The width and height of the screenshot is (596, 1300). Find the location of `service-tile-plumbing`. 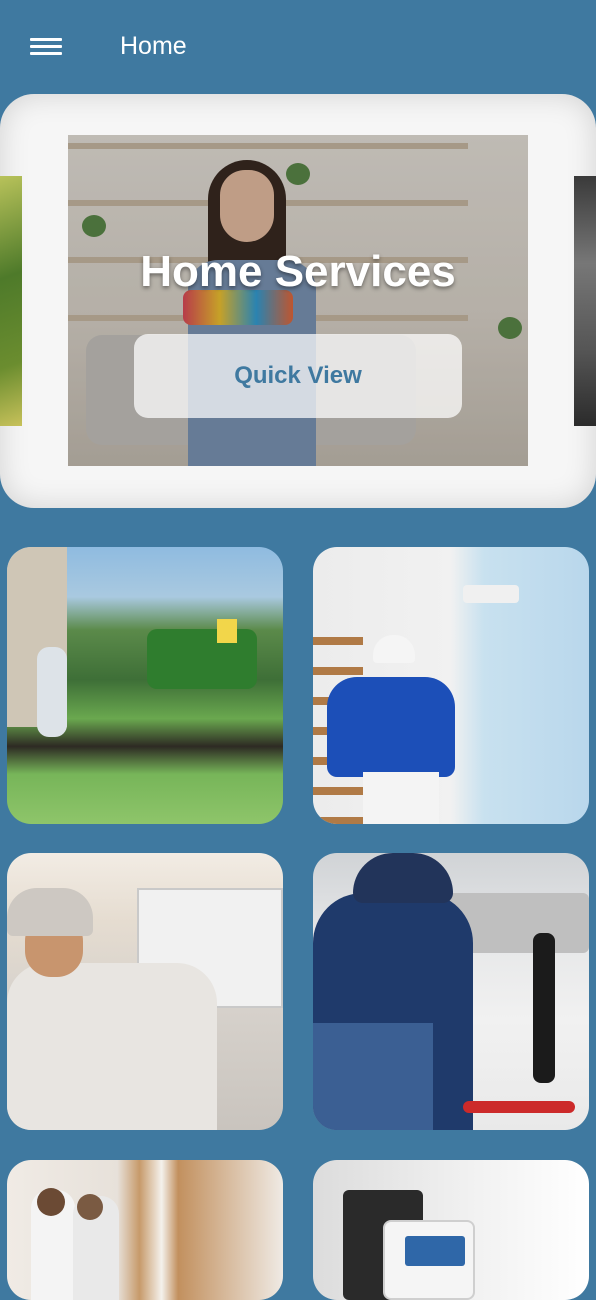

service-tile-plumbing is located at coordinates (451, 991).